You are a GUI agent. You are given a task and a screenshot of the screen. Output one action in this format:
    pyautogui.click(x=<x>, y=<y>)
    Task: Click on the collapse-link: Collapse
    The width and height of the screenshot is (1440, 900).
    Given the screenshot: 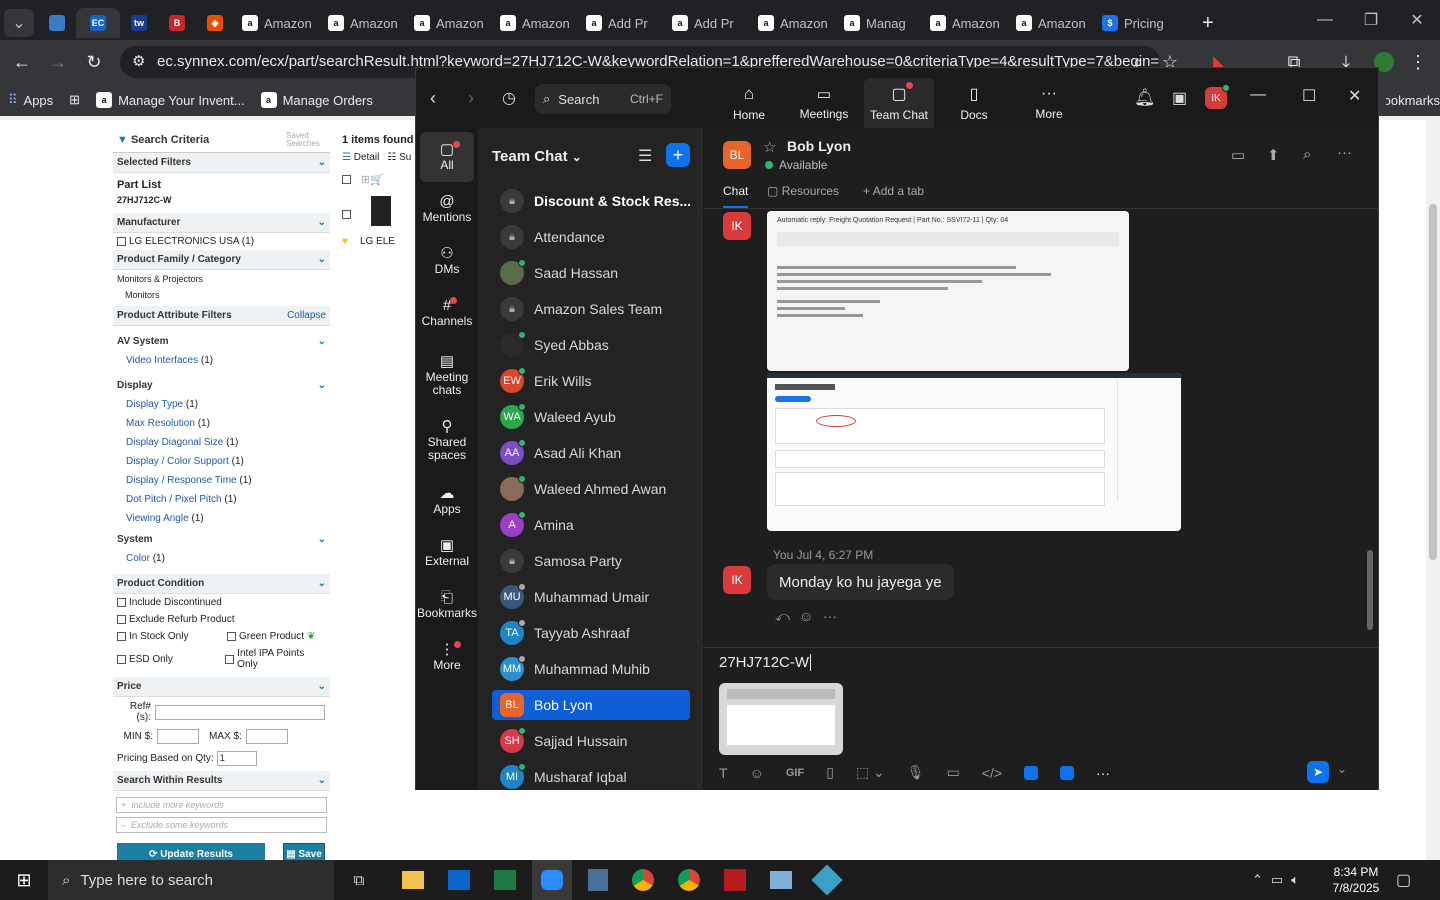 What is the action you would take?
    pyautogui.click(x=306, y=315)
    